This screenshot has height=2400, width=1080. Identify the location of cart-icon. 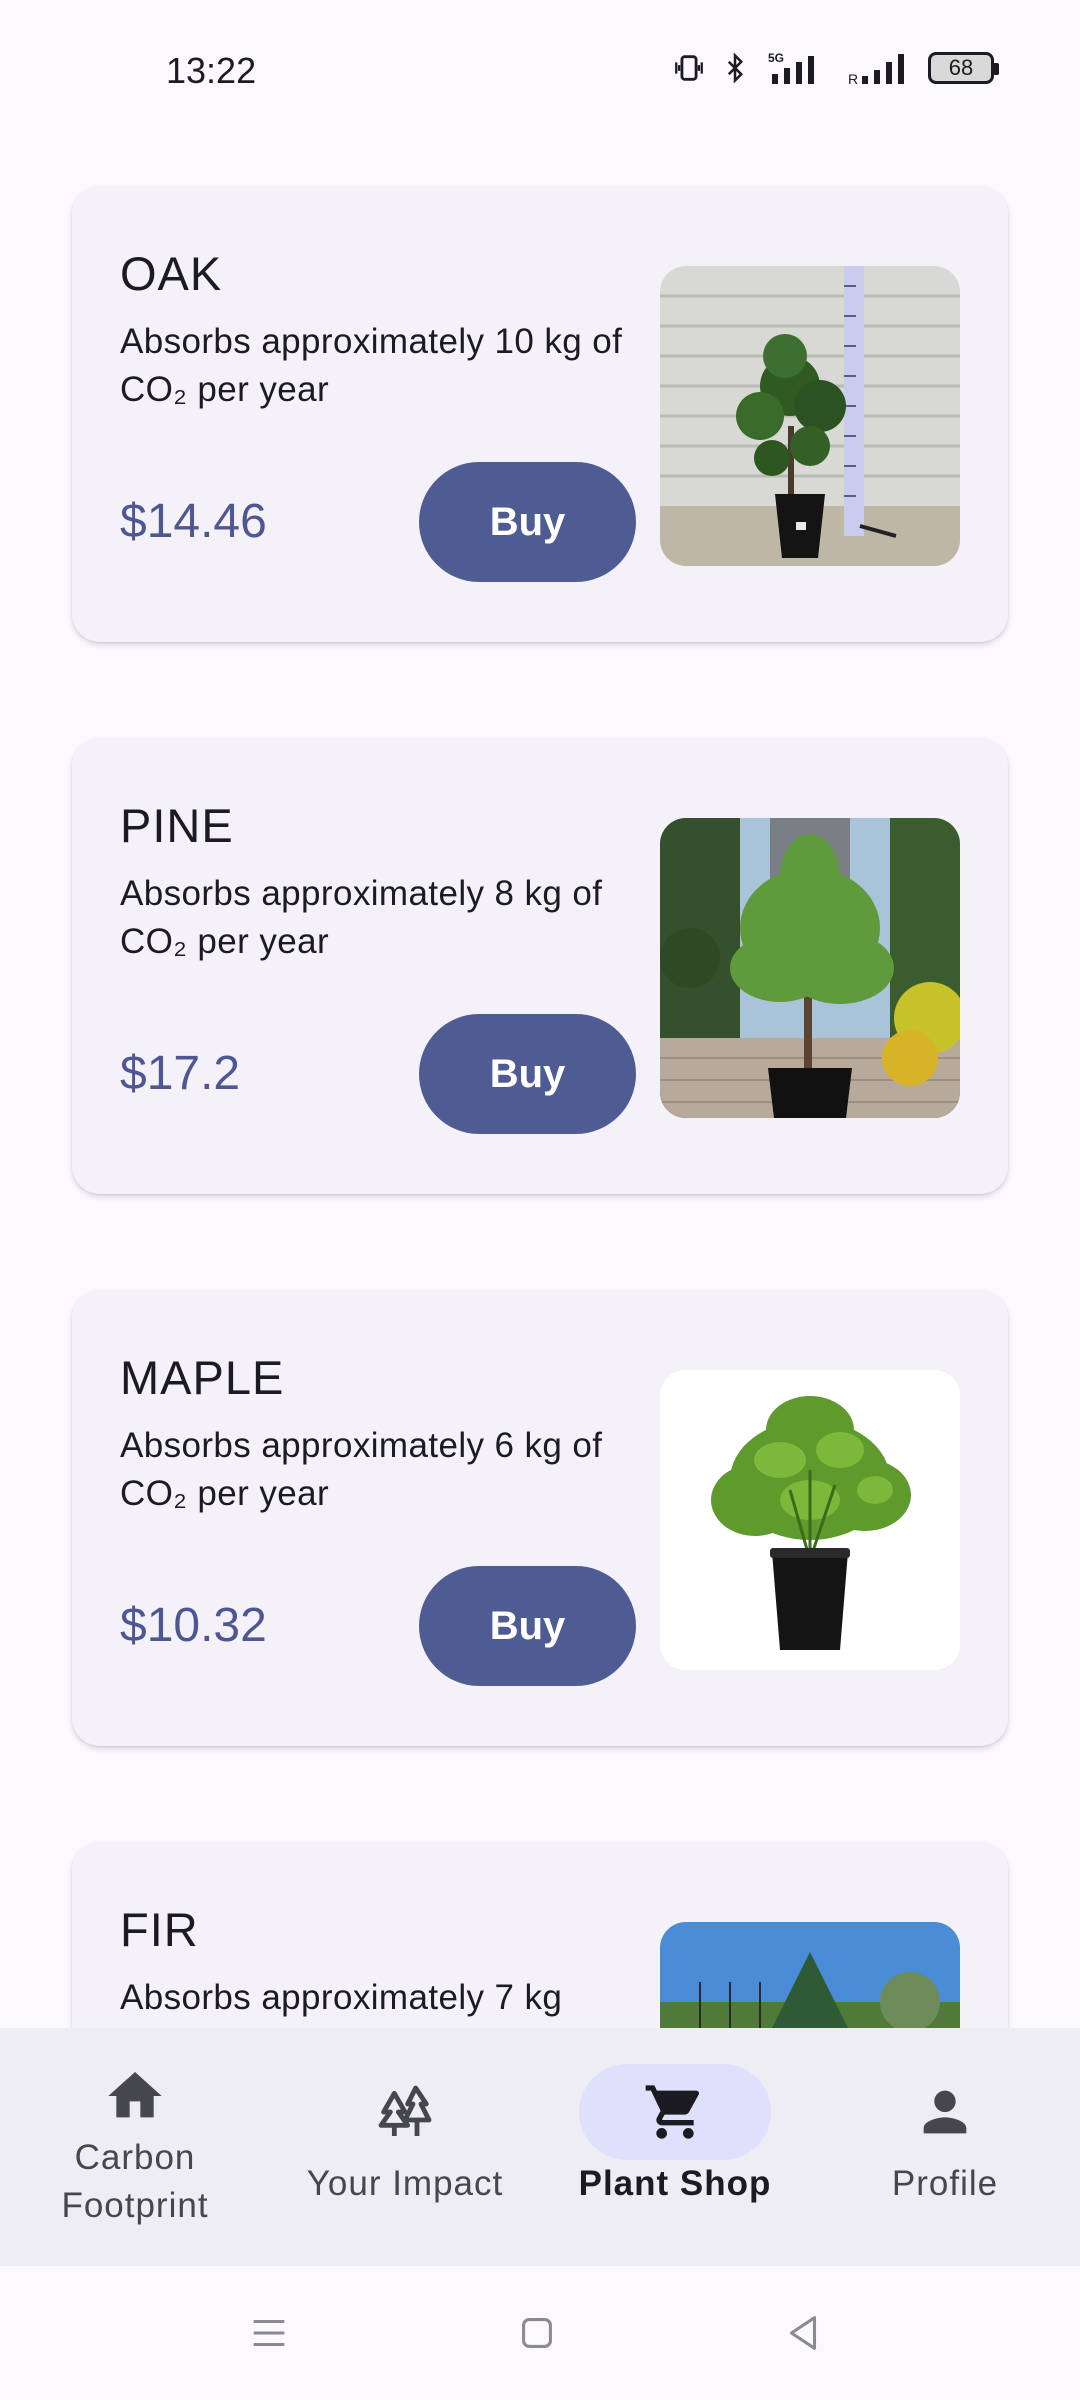
(672, 2112).